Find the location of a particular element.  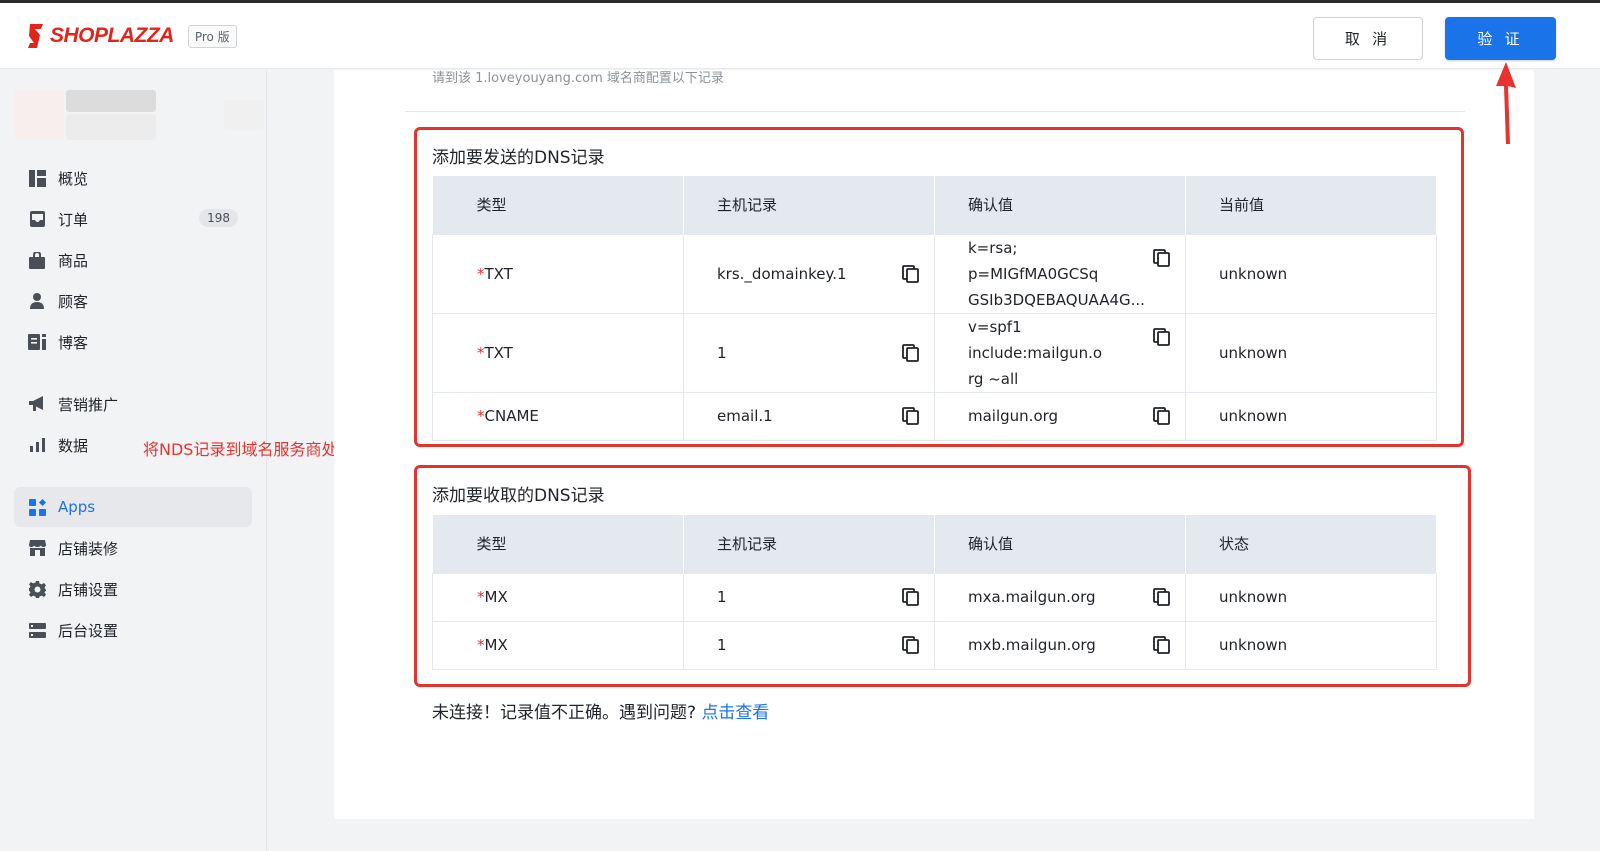

table-header-row: 类型 主机记录 确认值 当前值 is located at coordinates (934, 205).